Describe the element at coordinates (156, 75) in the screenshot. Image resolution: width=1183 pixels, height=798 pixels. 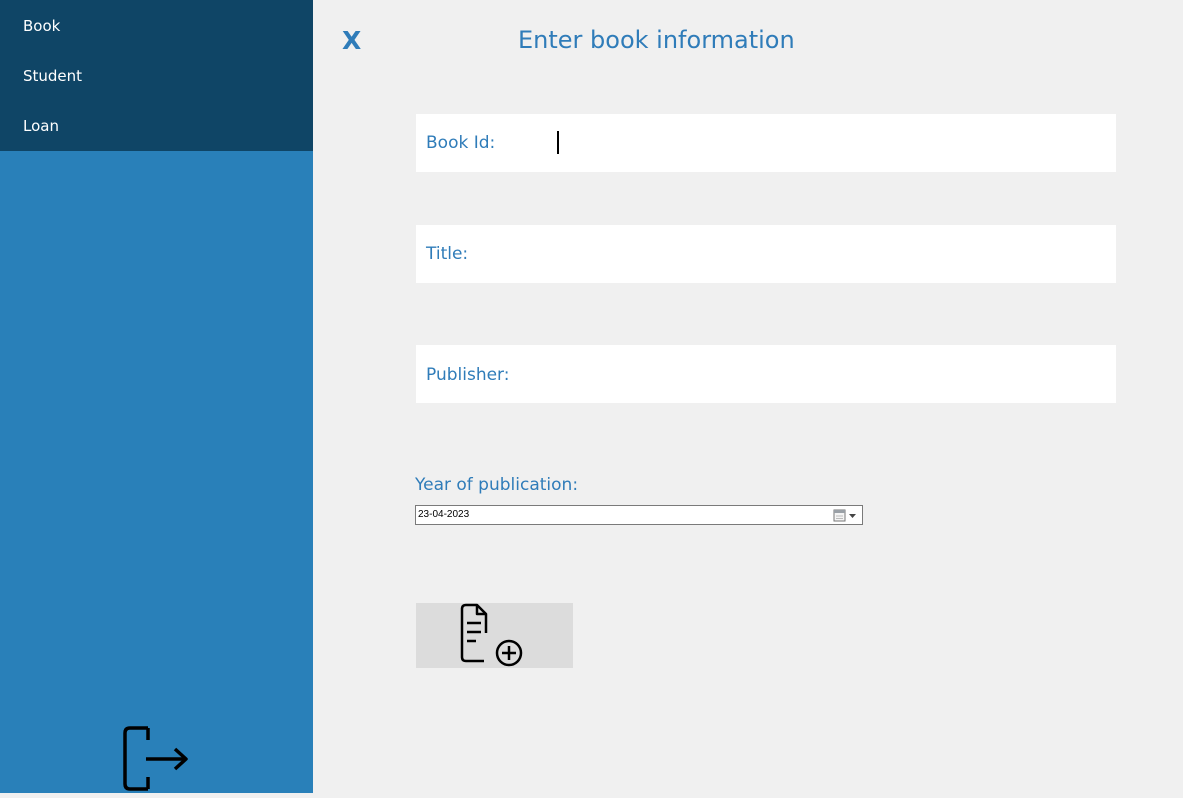
I see `sidebar-nav: Book Student Loan` at that location.